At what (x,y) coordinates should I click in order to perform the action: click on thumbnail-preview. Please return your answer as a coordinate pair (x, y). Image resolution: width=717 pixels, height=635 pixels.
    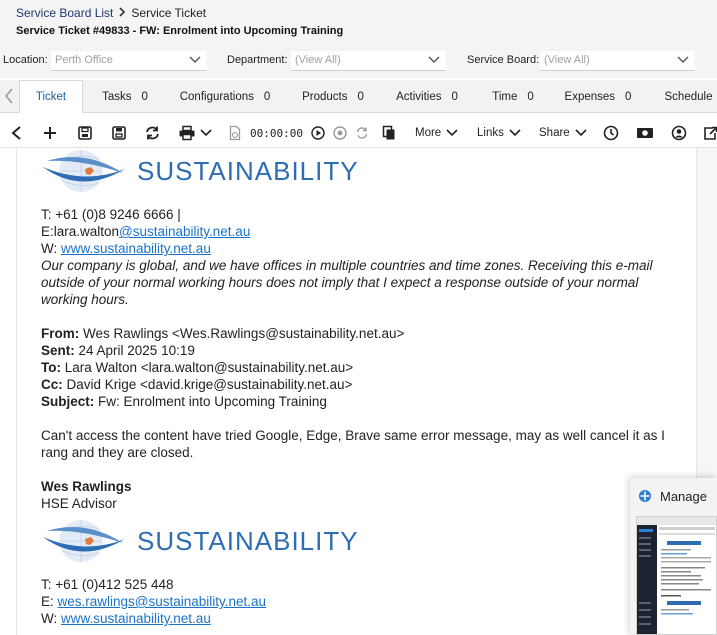
    Looking at the image, I should click on (676, 575).